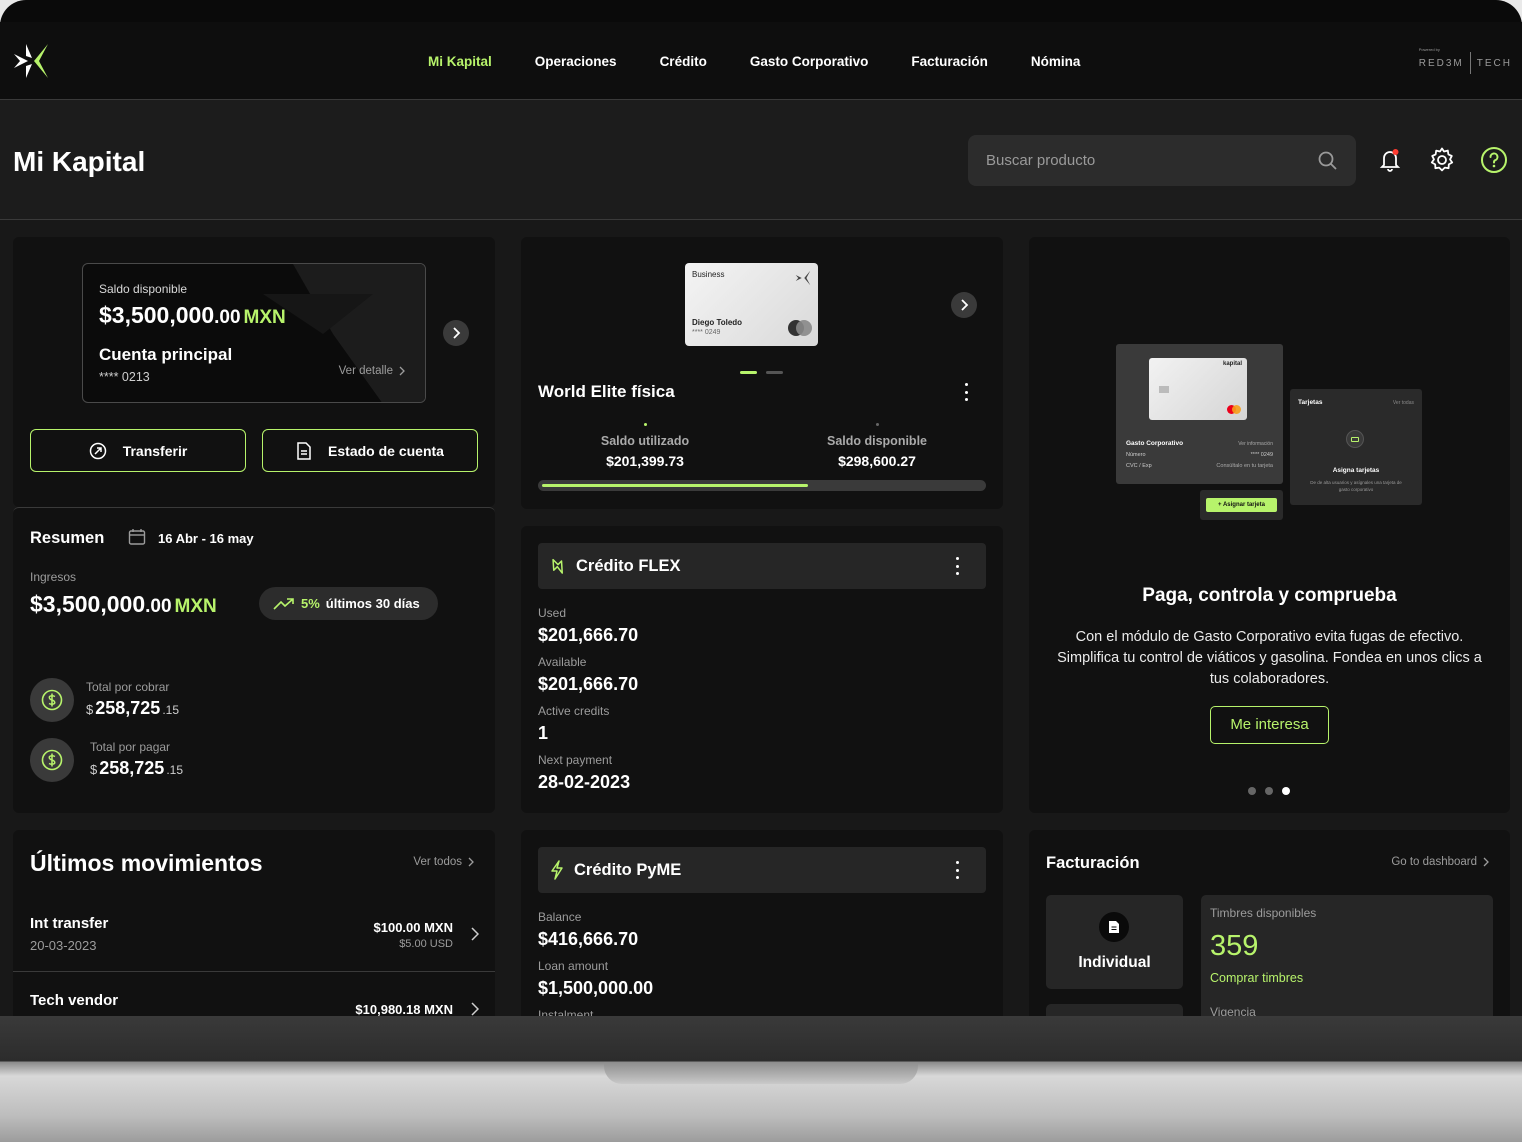 This screenshot has width=1522, height=1142. What do you see at coordinates (964, 305) in the screenshot?
I see `card-next-button` at bounding box center [964, 305].